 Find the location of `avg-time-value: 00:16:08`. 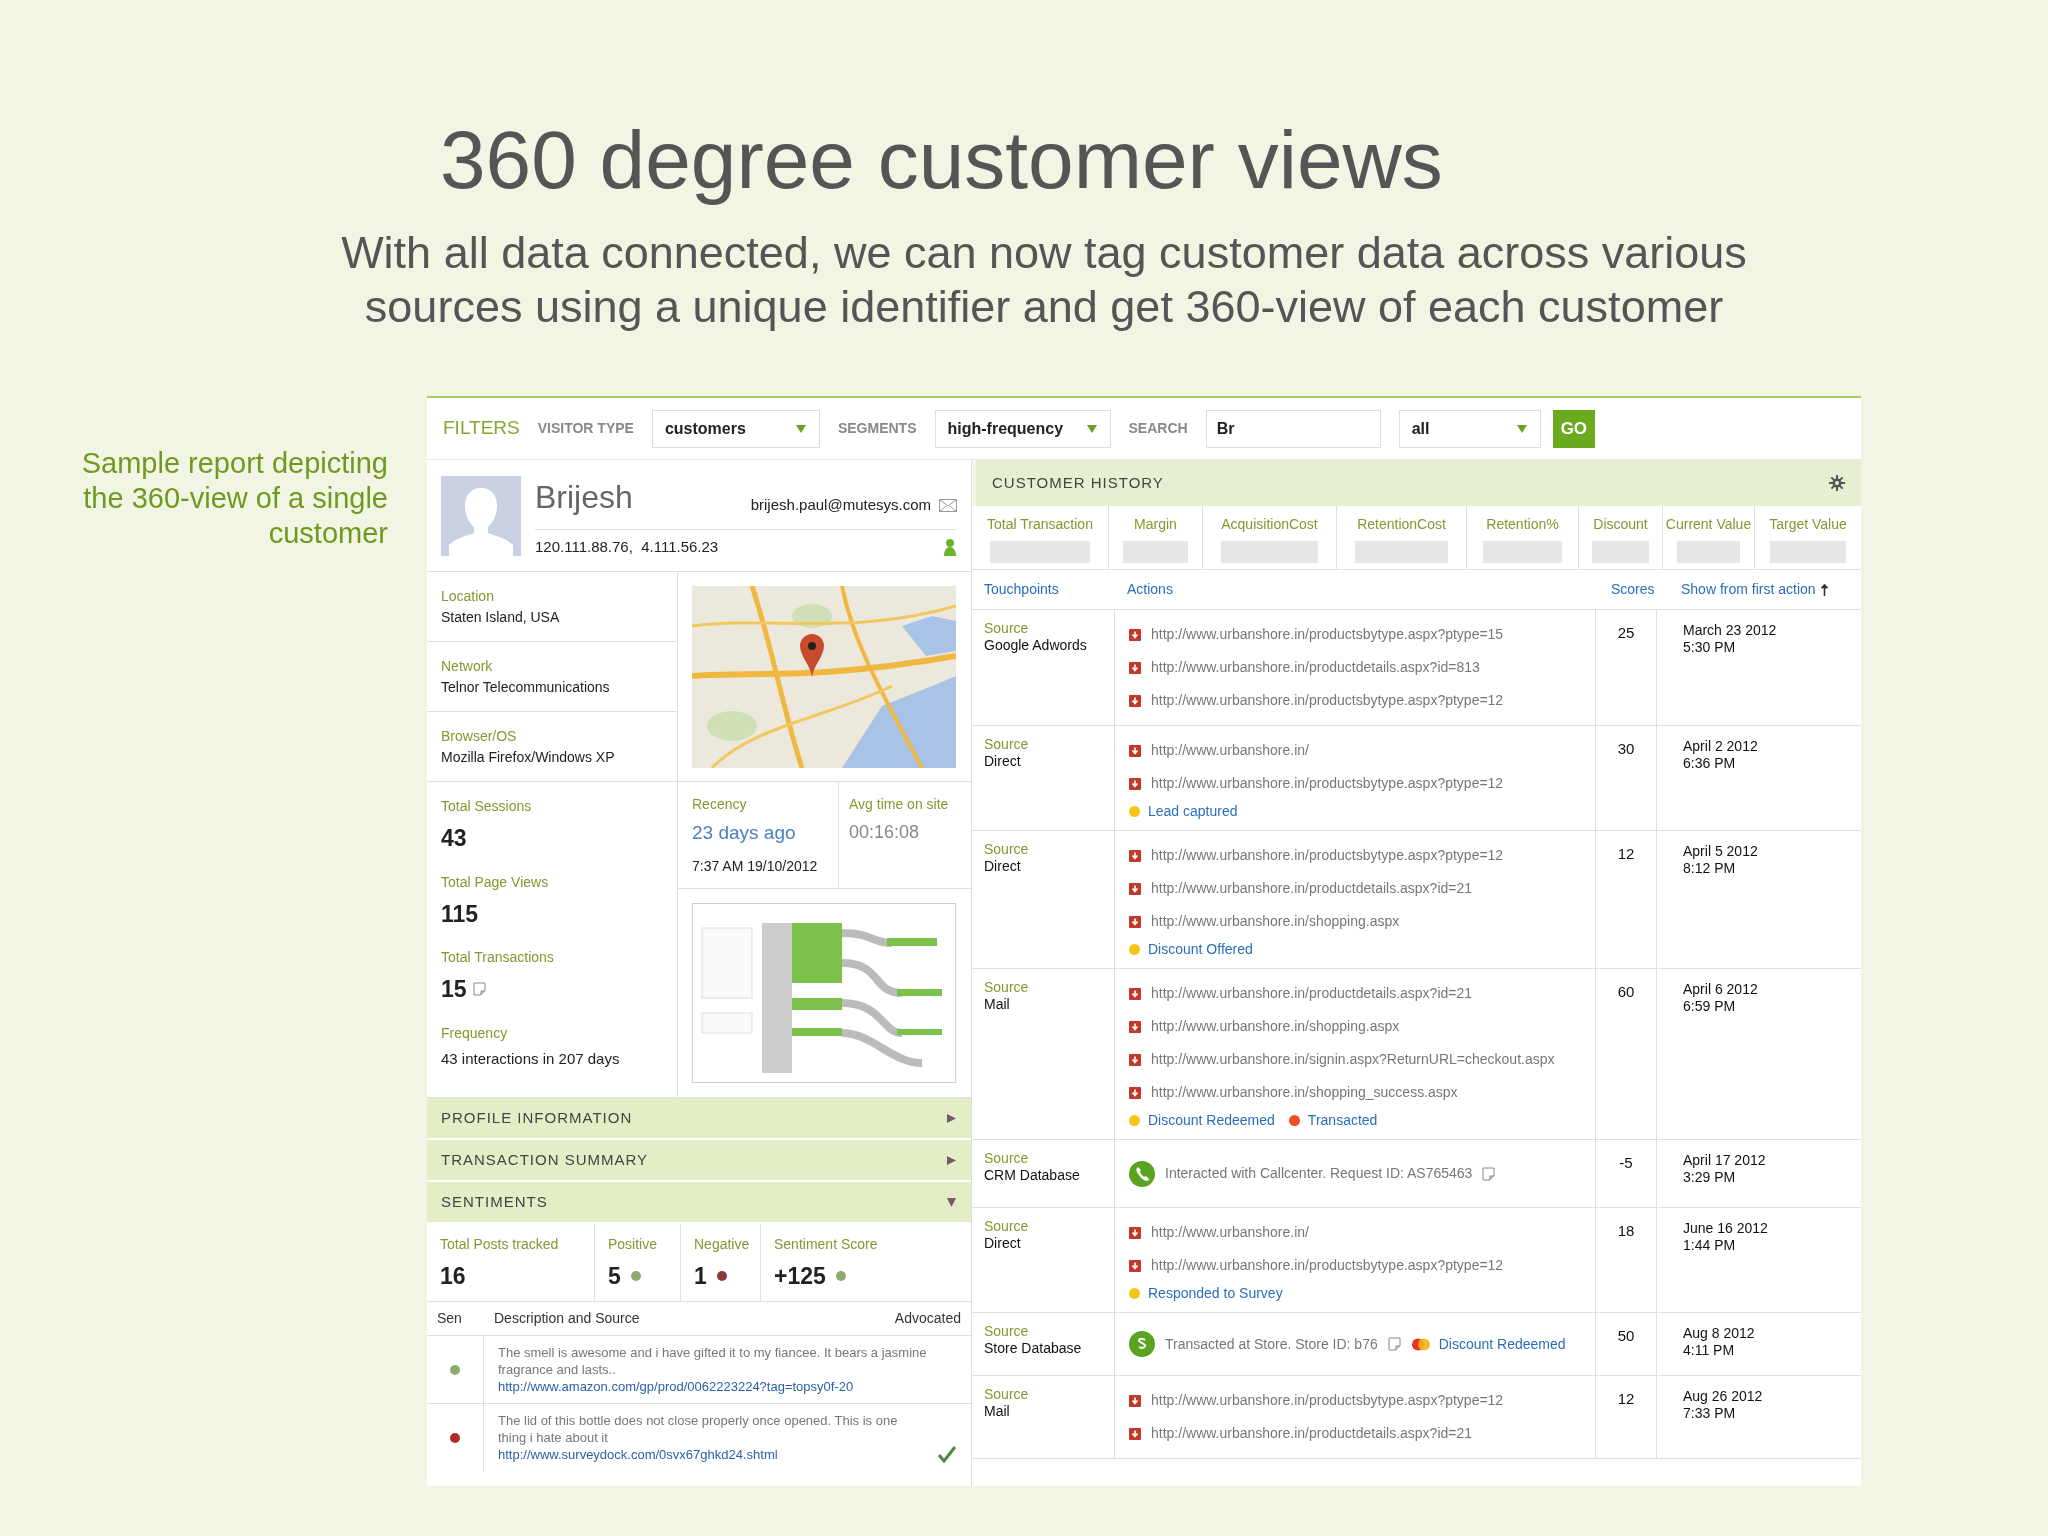

avg-time-value: 00:16:08 is located at coordinates (885, 832).